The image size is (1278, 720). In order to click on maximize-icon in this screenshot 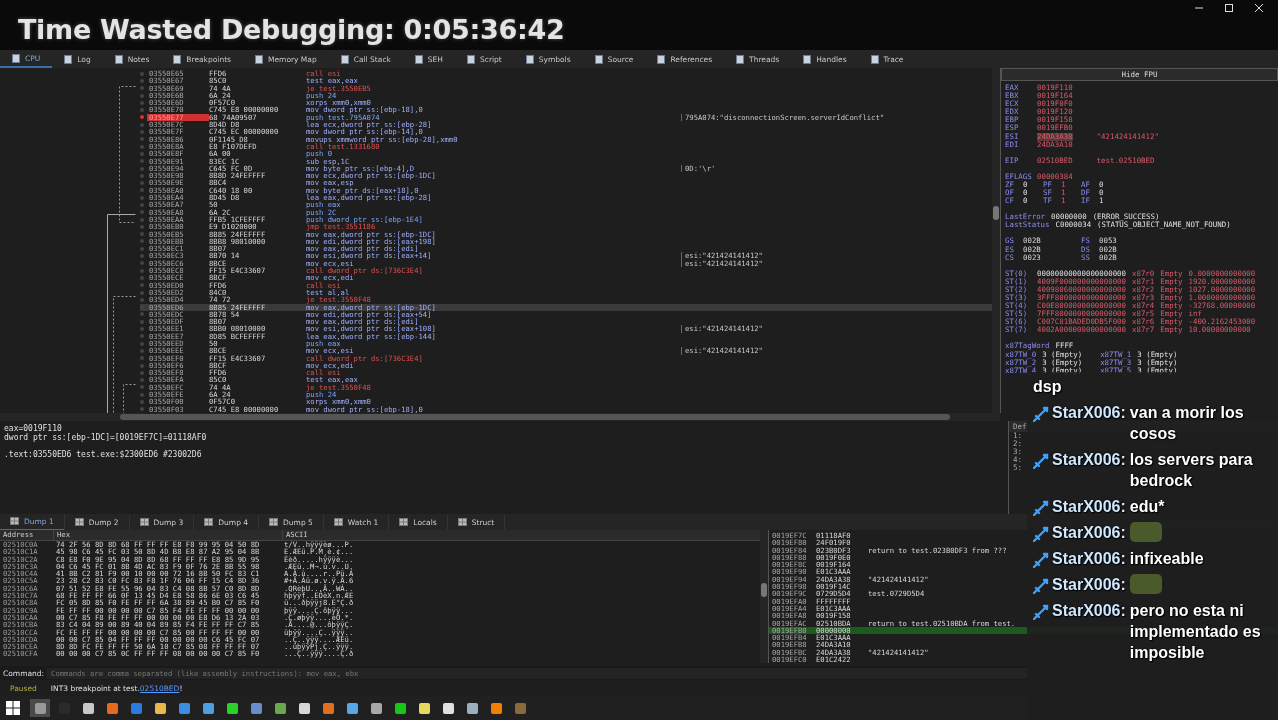, I will do `click(1229, 8)`.